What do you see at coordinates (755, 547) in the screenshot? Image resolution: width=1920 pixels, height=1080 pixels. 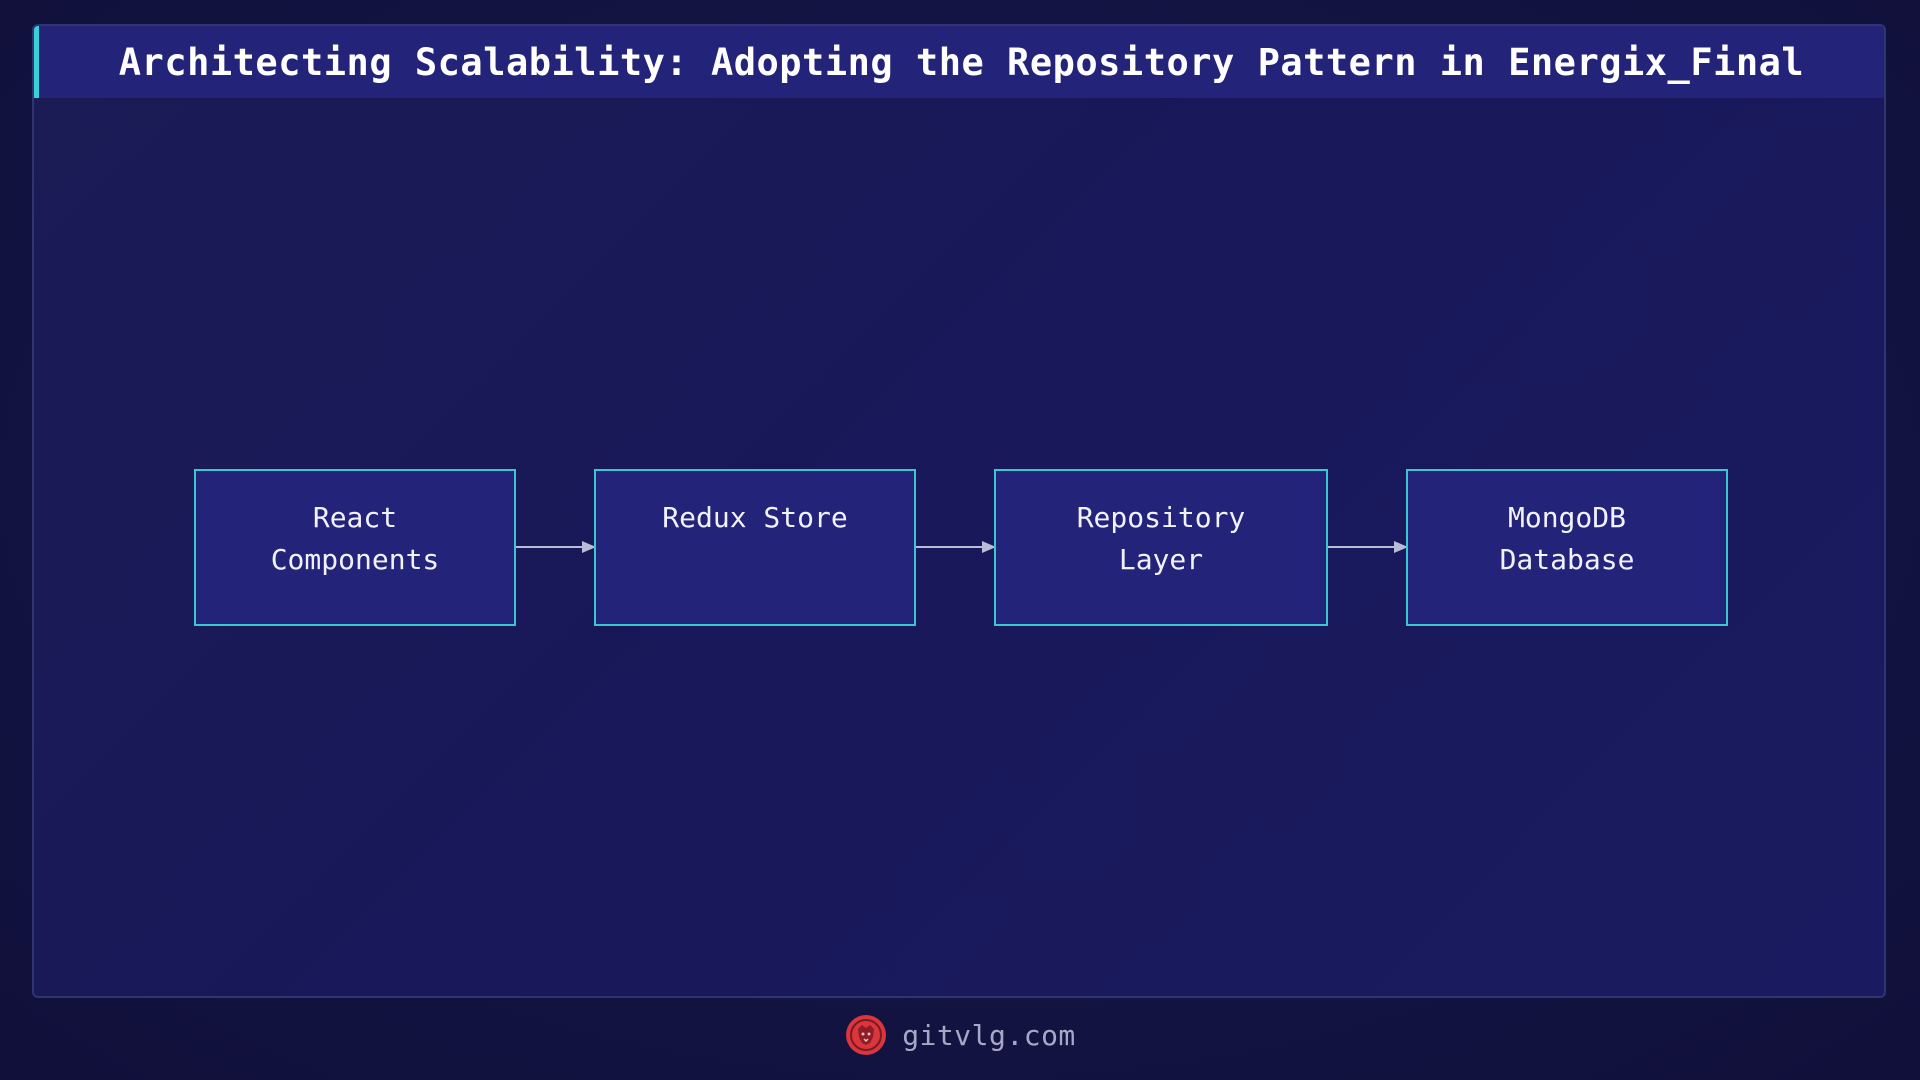 I see `node-redux-store: Redux Store` at bounding box center [755, 547].